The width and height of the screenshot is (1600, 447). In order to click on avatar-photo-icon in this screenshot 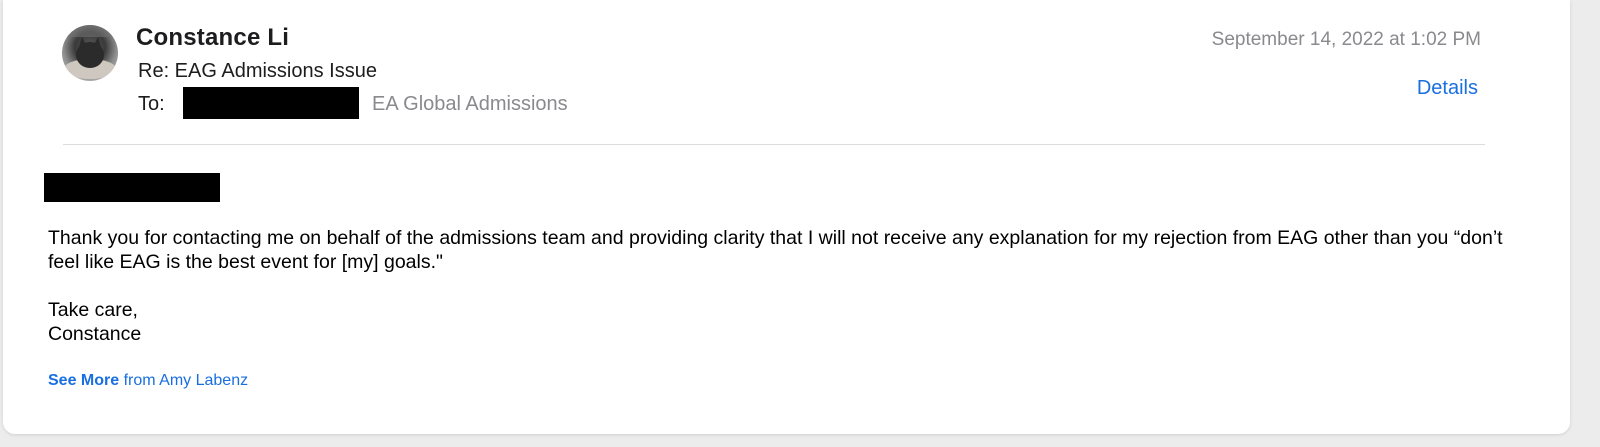, I will do `click(90, 52)`.